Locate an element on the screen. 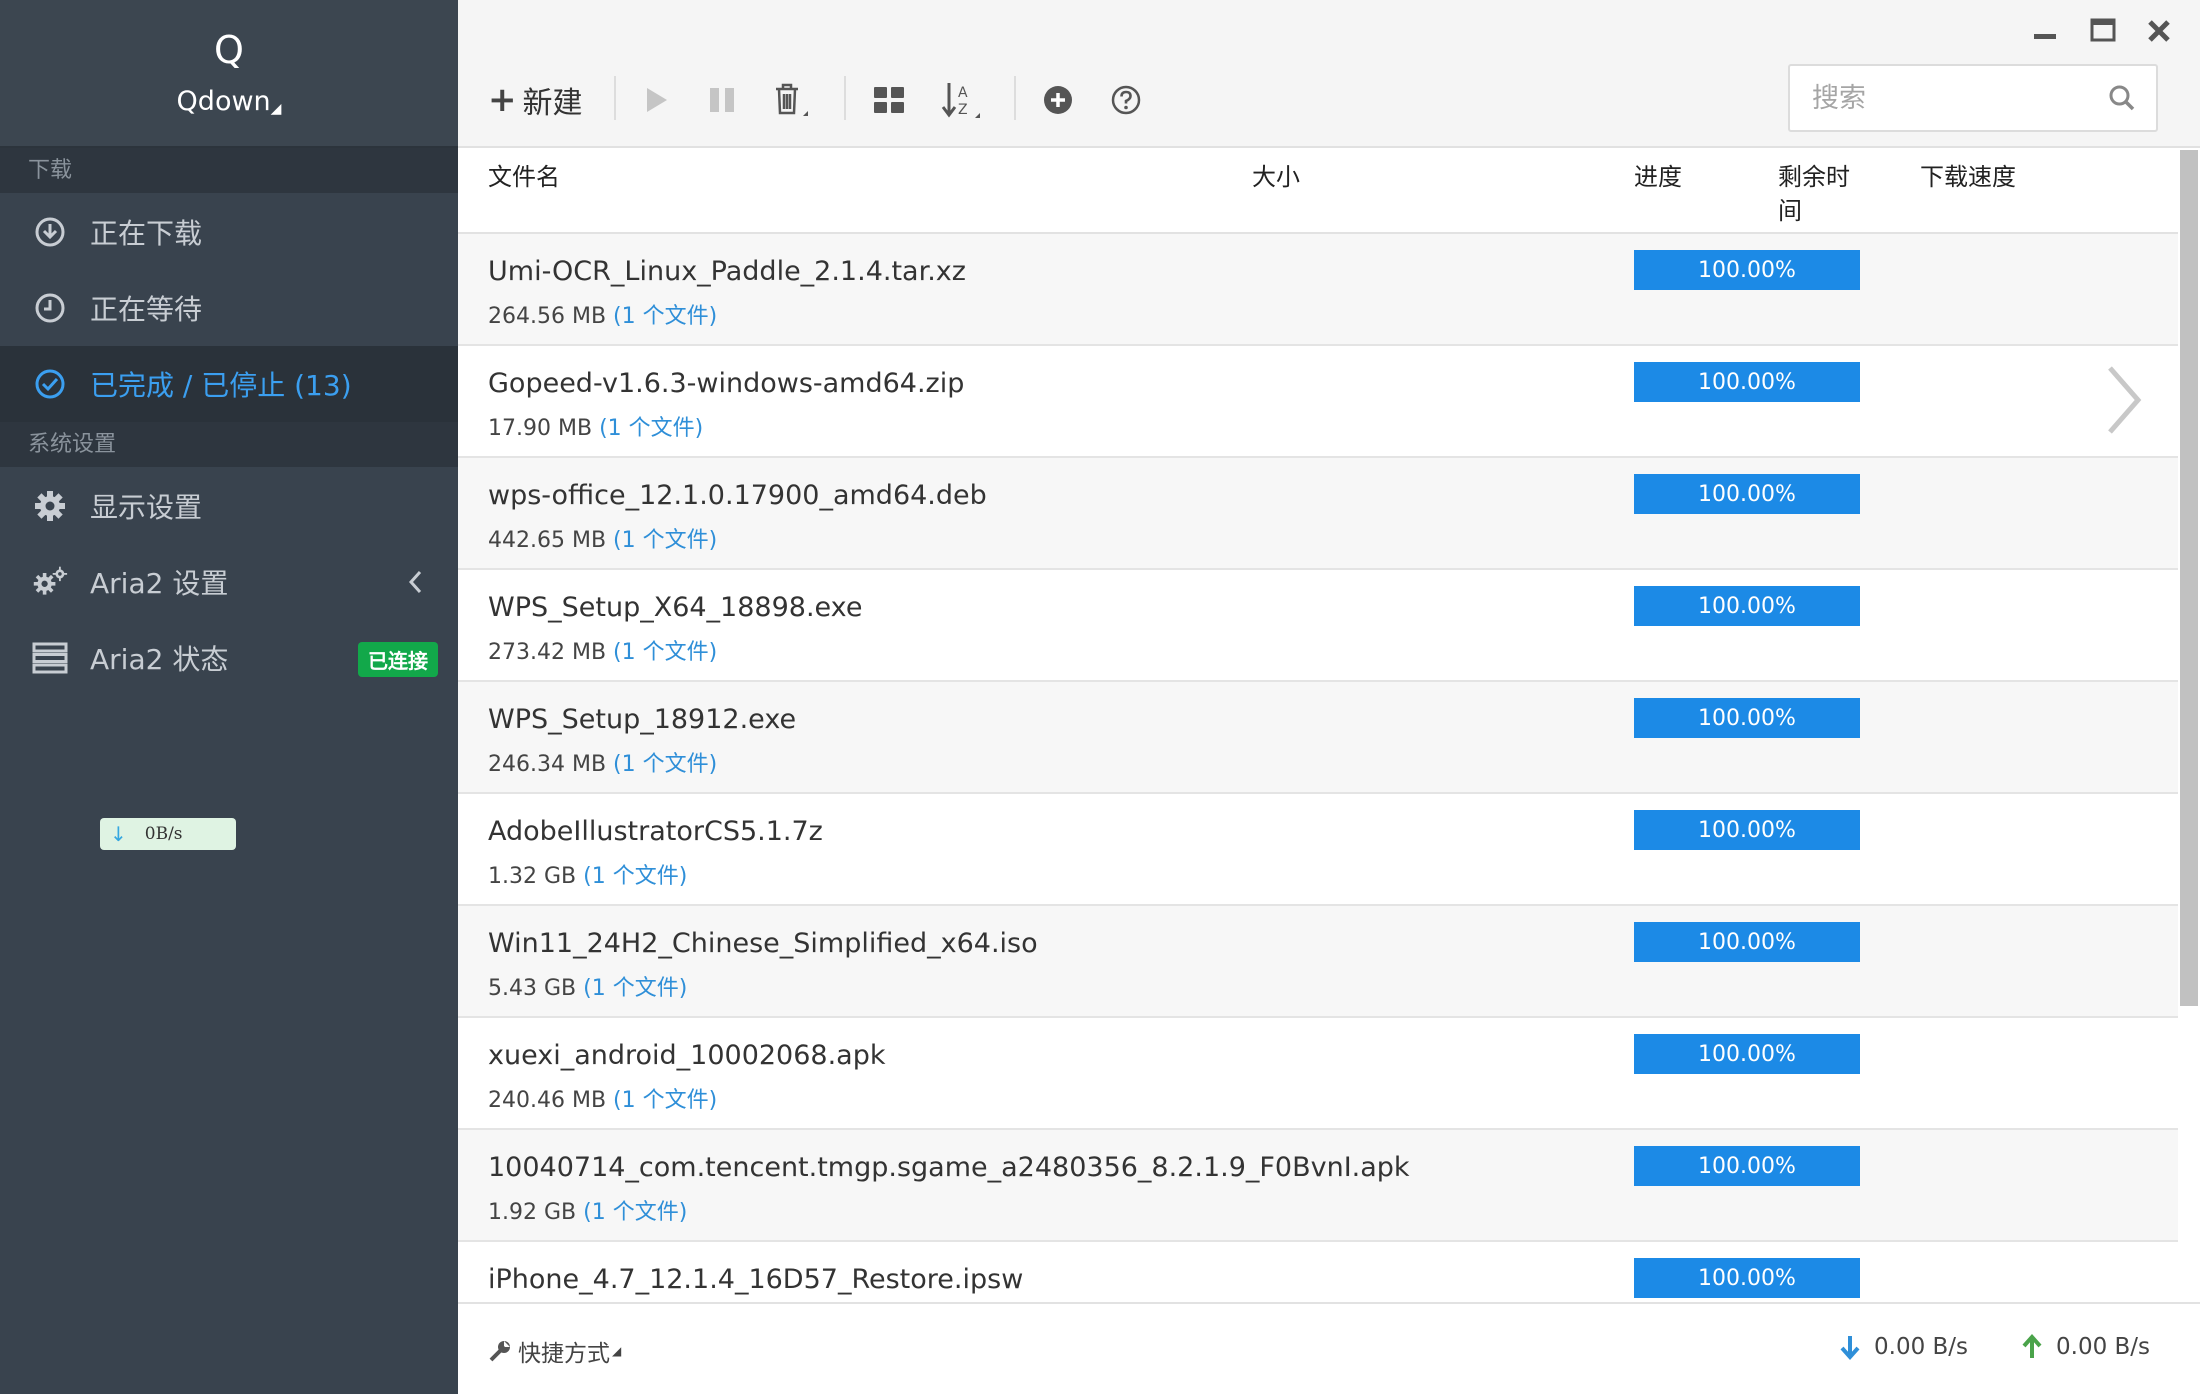  chevron-right-icon is located at coordinates (2124, 402).